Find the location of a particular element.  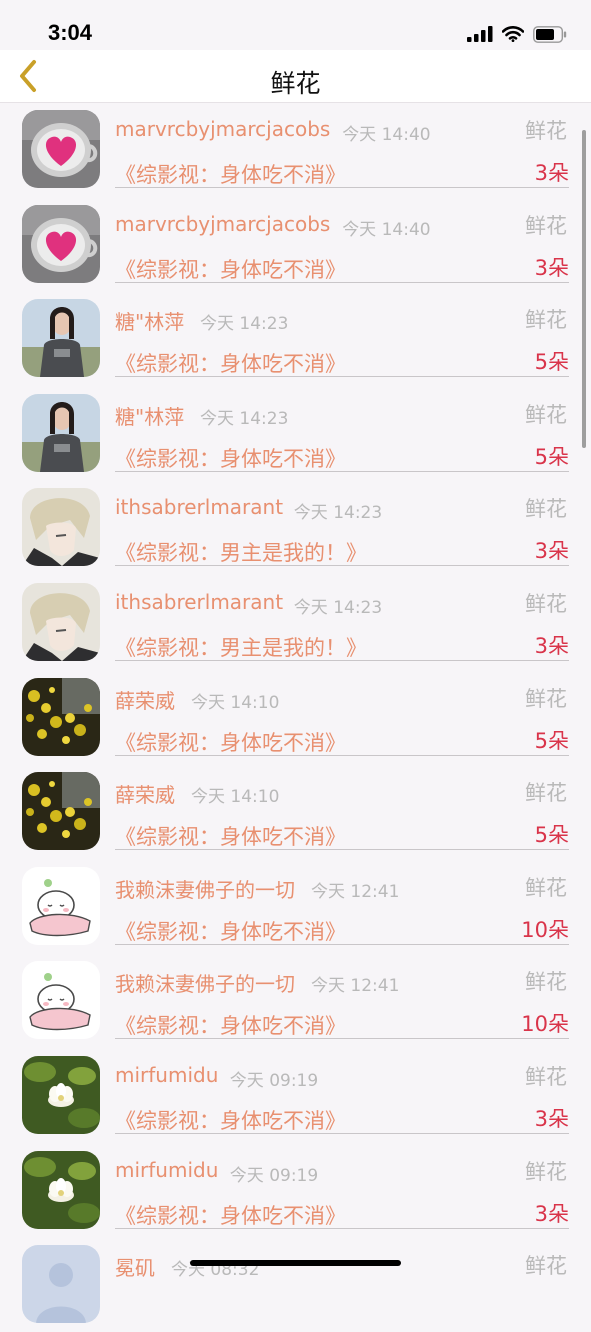

list-item: 薛荣威 今天 14:10 鲜花 《综影视：身体吃不消》 5朵 is located at coordinates (295, 812).